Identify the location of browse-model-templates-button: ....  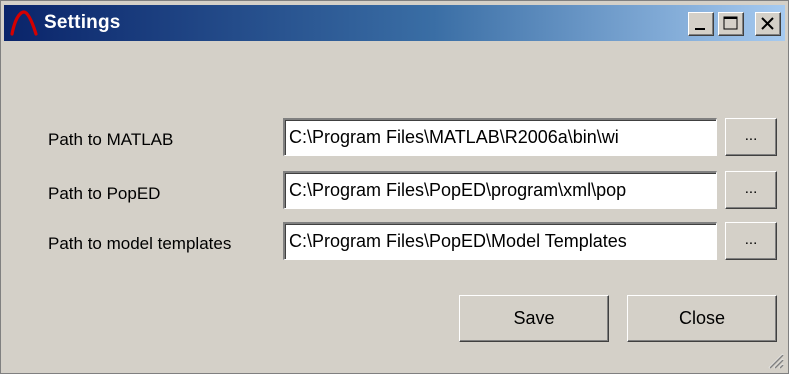
(751, 241).